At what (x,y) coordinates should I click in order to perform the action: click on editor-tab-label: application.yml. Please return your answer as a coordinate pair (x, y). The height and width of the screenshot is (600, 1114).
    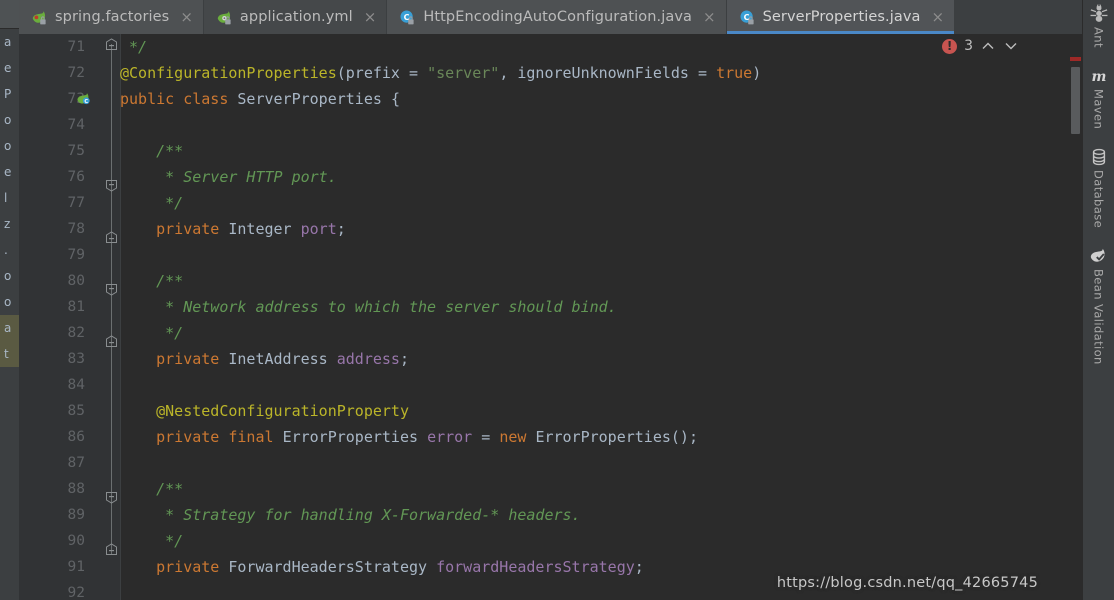
    Looking at the image, I should click on (296, 17).